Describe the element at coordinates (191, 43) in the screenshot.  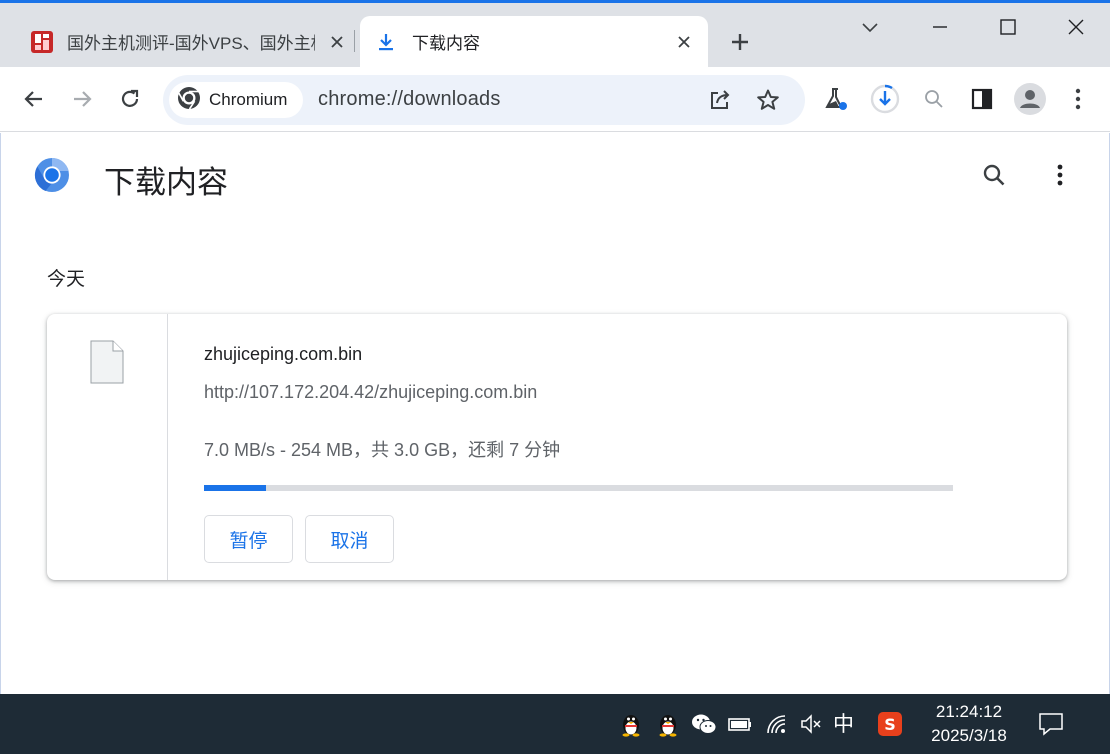
I see `tab-title: 国外主机测评-国外VPS、国外主机` at that location.